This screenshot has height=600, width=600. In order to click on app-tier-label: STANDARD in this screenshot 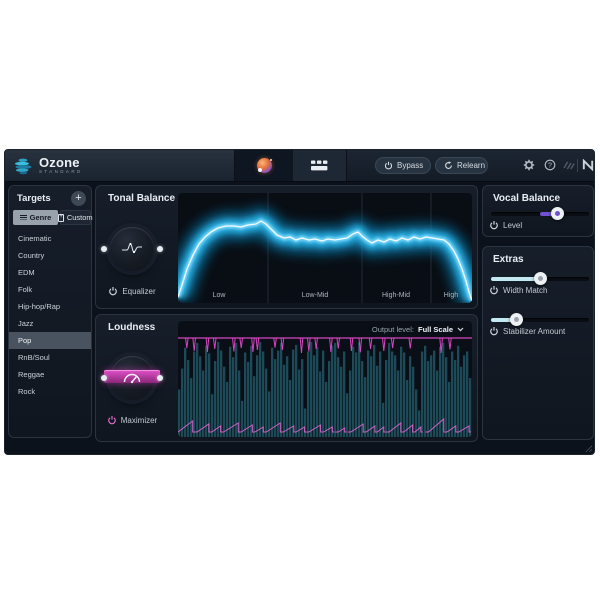, I will do `click(61, 172)`.